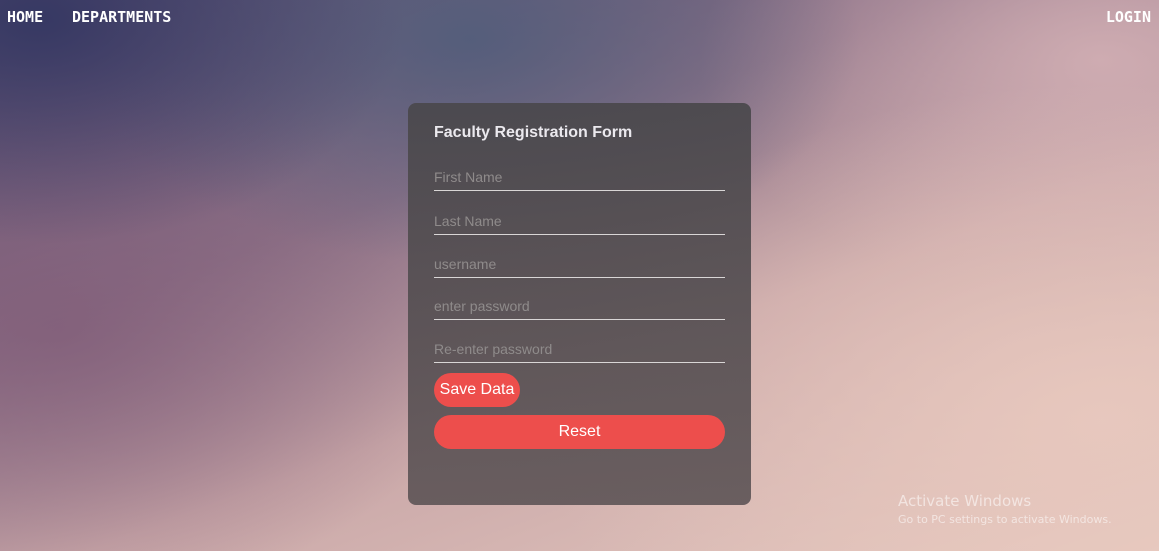 The width and height of the screenshot is (1159, 551). Describe the element at coordinates (579, 177) in the screenshot. I see `first-name-input` at that location.